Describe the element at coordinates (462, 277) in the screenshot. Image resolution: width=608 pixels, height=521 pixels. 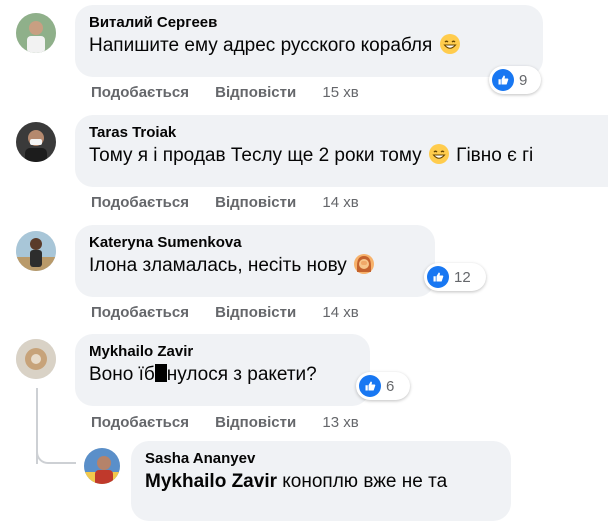
I see `reaction-count: 12` at that location.